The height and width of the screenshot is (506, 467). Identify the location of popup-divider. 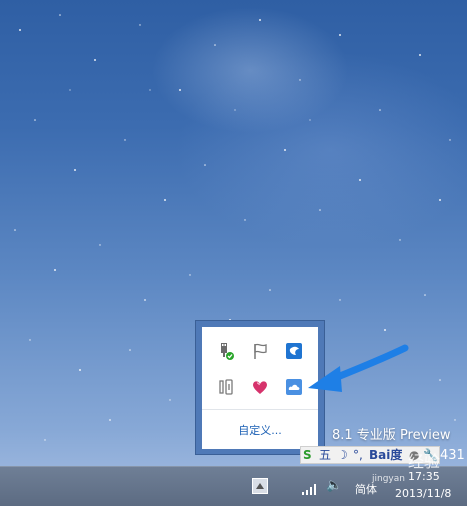
(260, 409).